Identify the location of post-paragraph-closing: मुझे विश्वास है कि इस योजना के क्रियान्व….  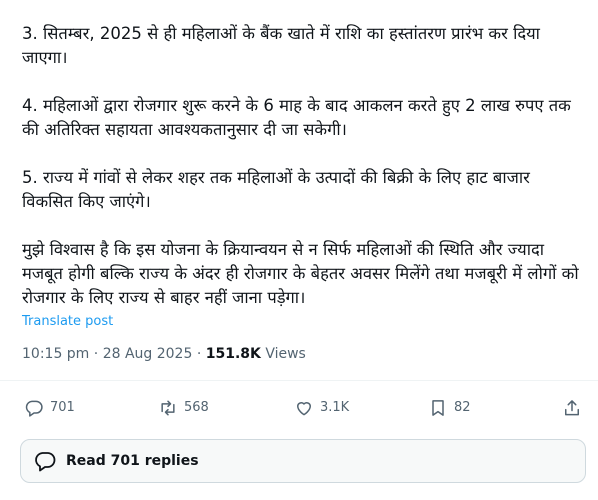
(300, 273).